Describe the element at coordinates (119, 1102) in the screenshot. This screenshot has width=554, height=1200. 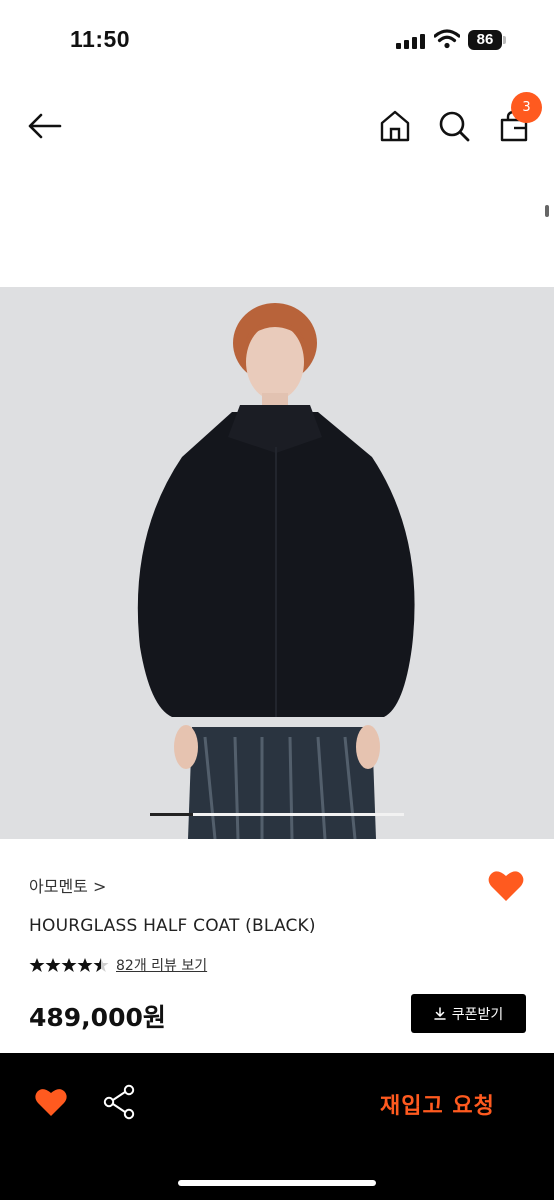
I see `share-icon` at that location.